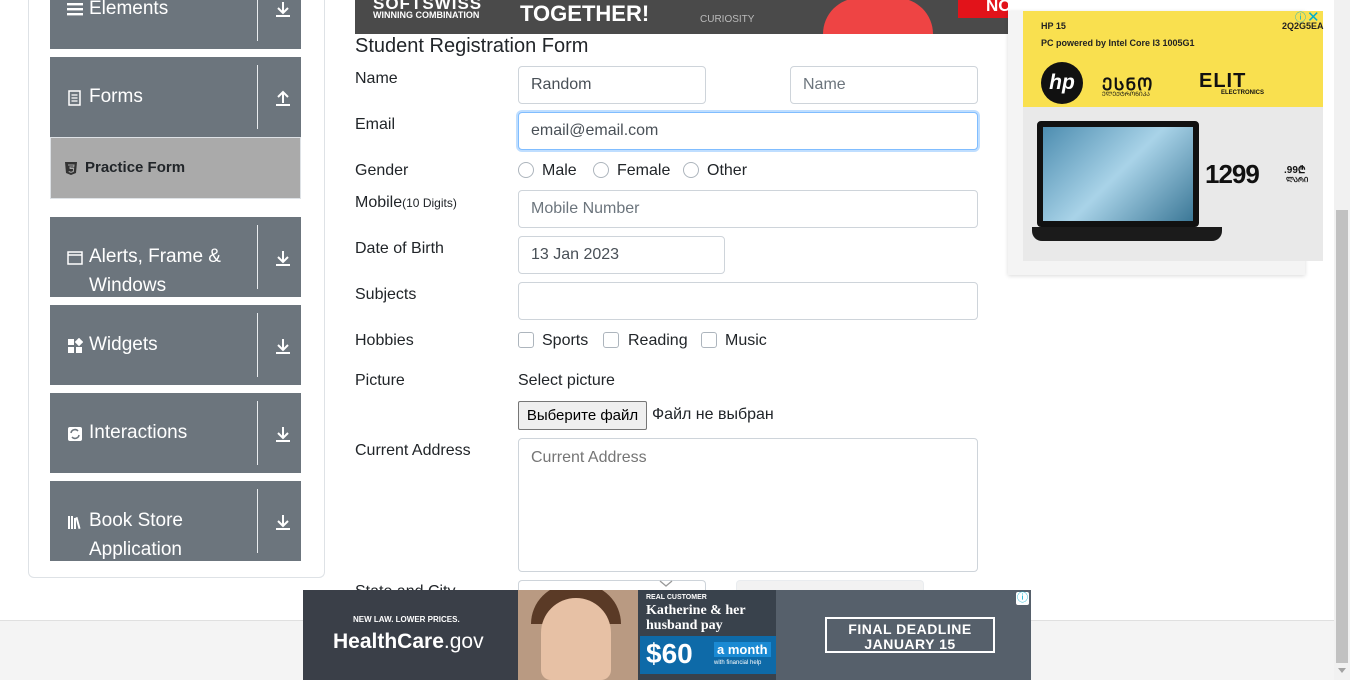  I want to click on sidebar-group-alerts-frame-windows: Alerts, Frame & Windows, so click(175, 257).